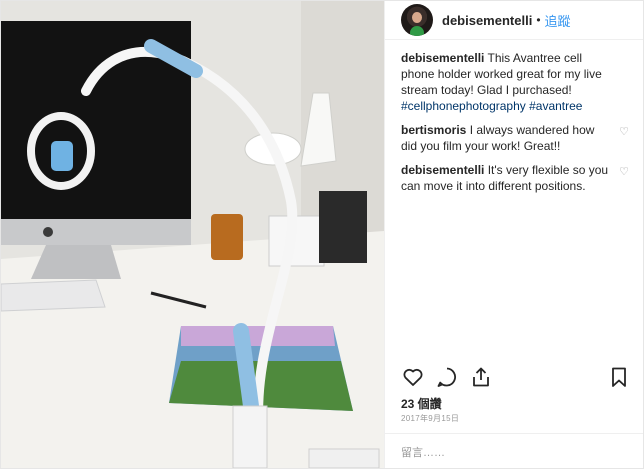 The width and height of the screenshot is (644, 469). What do you see at coordinates (481, 377) in the screenshot?
I see `share-icon` at bounding box center [481, 377].